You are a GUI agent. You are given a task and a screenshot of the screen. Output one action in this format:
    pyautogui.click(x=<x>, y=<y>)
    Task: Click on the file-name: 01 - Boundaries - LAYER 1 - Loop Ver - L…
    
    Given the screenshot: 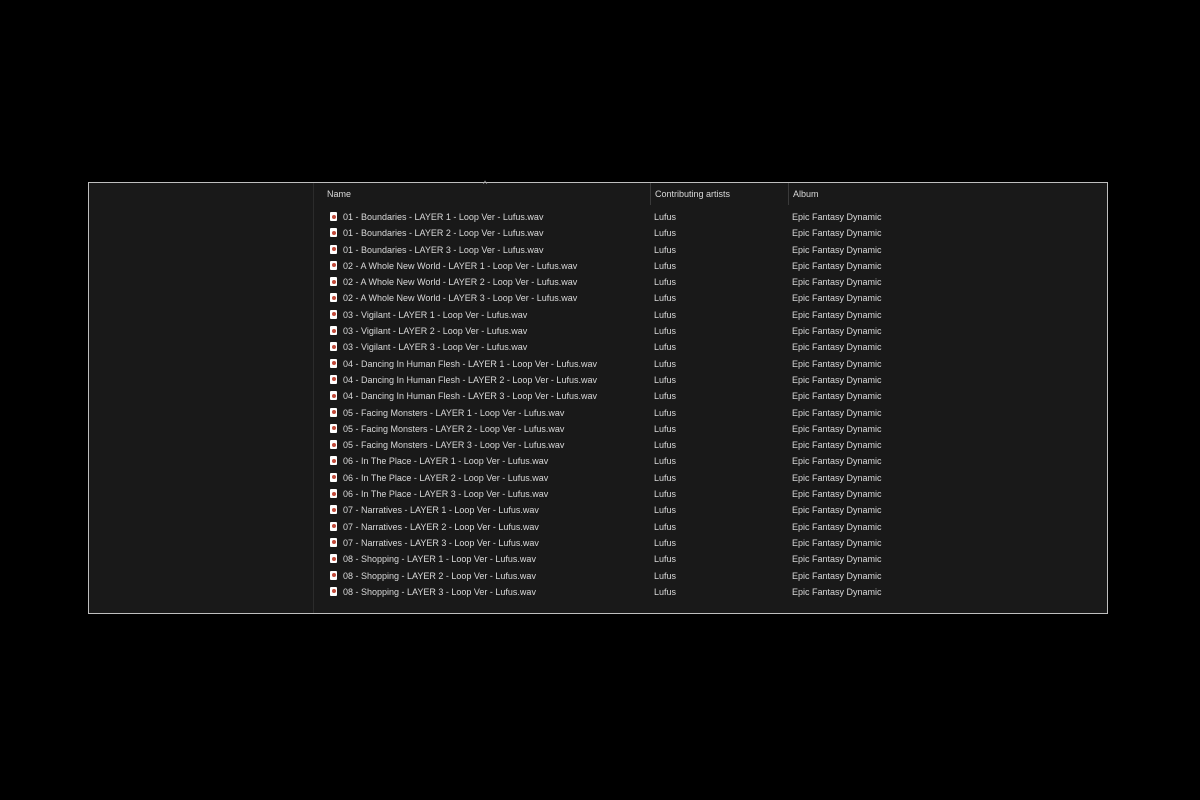 What is the action you would take?
    pyautogui.click(x=443, y=217)
    